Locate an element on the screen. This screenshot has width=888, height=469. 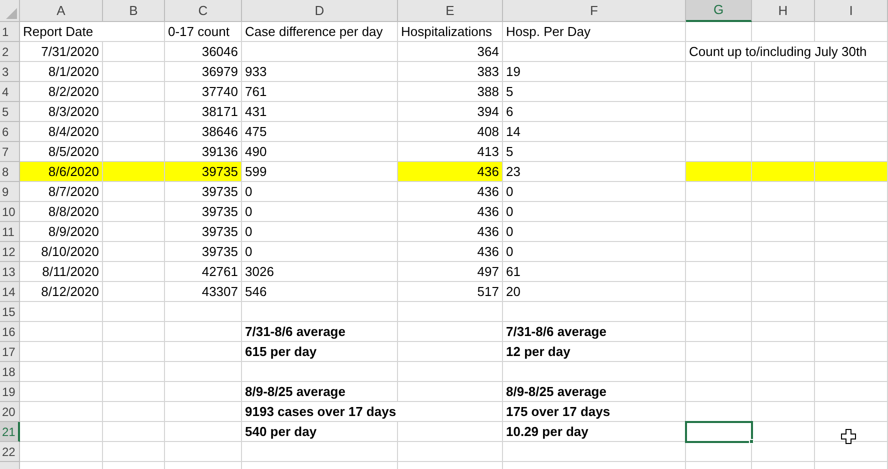
row-header: 13 is located at coordinates (10, 272).